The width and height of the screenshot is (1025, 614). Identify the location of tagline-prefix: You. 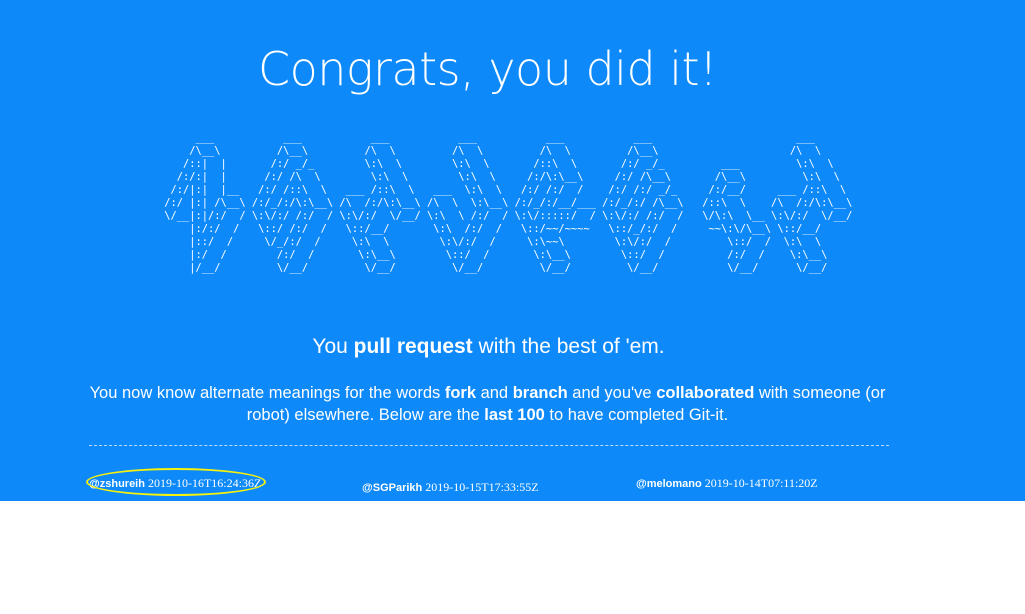
(333, 346).